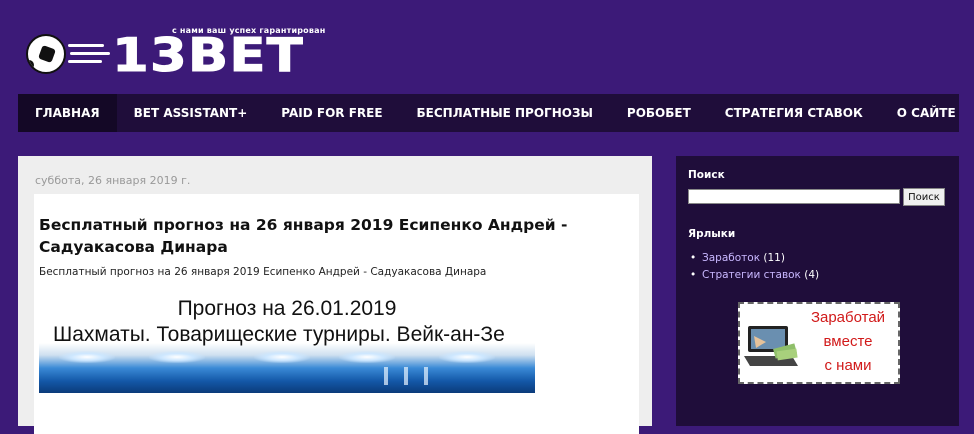 This screenshot has height=434, width=974. I want to click on laptop-money-icon, so click(771, 346).